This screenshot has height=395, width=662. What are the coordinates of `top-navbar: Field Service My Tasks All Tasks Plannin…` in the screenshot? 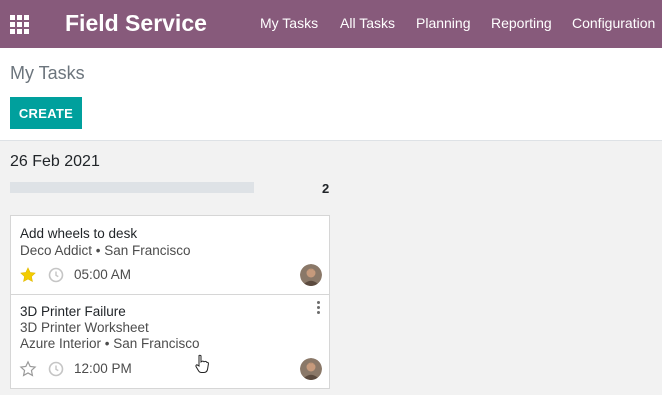 It's located at (331, 24).